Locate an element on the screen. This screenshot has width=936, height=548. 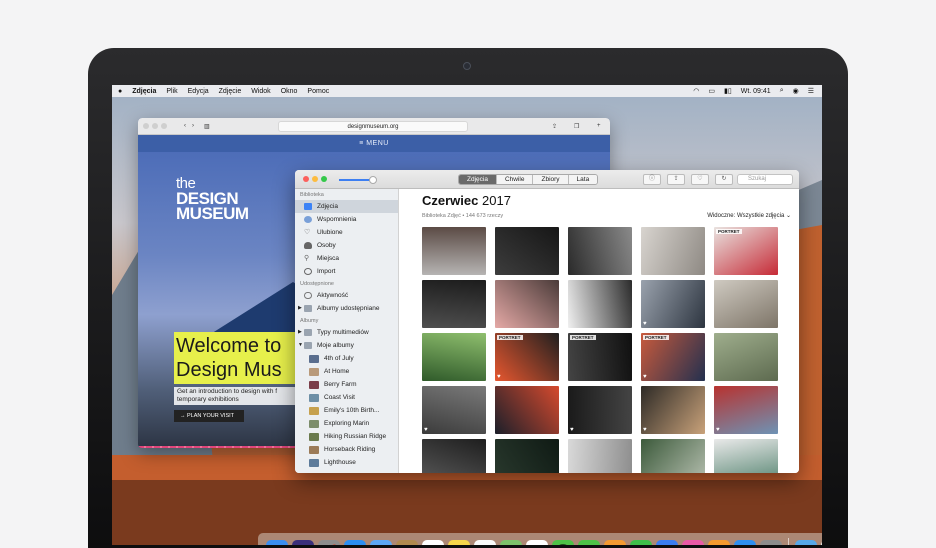
clock: Wt. 09:41 is located at coordinates (756, 91).